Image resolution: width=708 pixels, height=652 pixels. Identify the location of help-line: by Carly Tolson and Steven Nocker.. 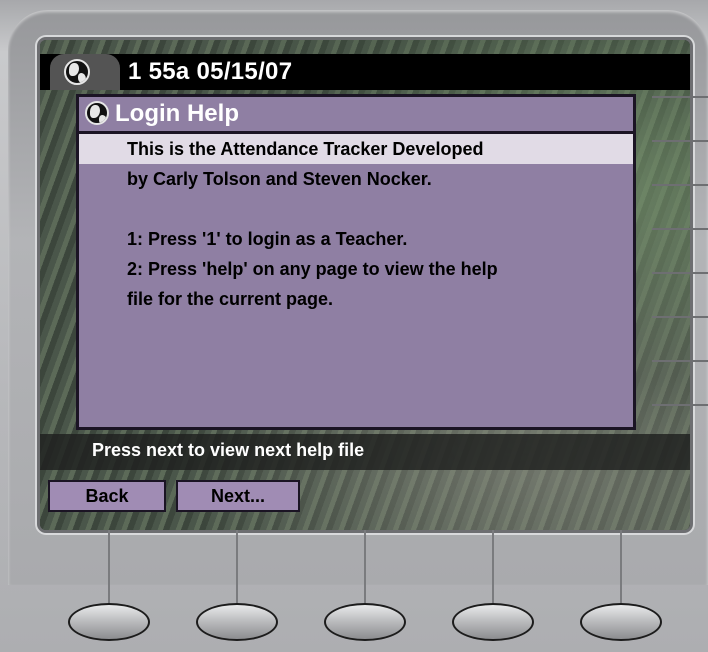
(279, 179).